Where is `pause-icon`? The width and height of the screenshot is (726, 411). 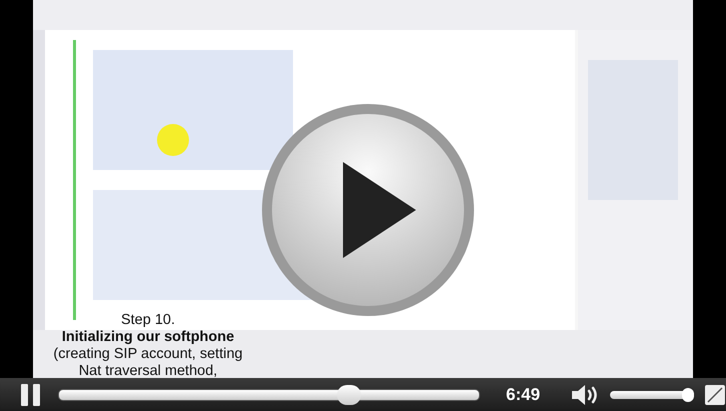
pause-icon is located at coordinates (31, 394).